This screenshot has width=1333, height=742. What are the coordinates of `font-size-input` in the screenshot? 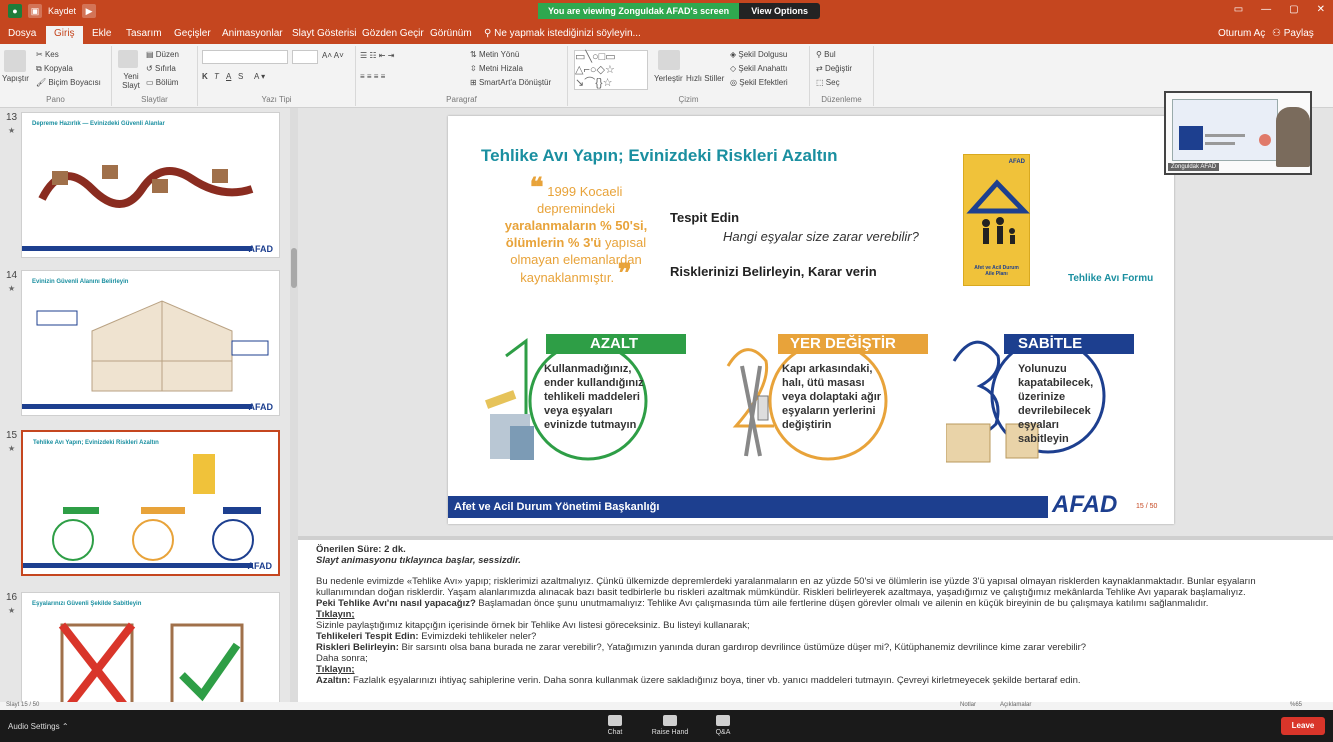 It's located at (305, 57).